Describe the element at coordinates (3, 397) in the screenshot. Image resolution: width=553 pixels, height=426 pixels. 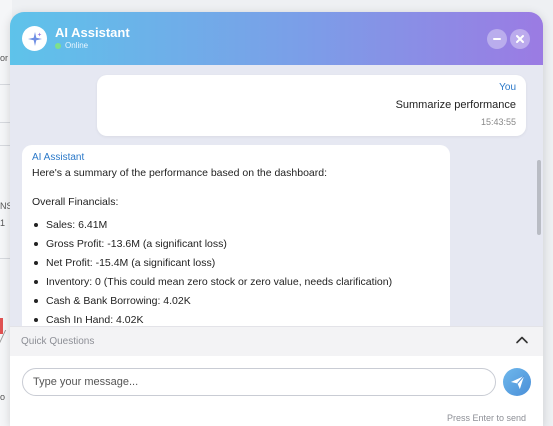
I see `background-text-fragment: o` at that location.